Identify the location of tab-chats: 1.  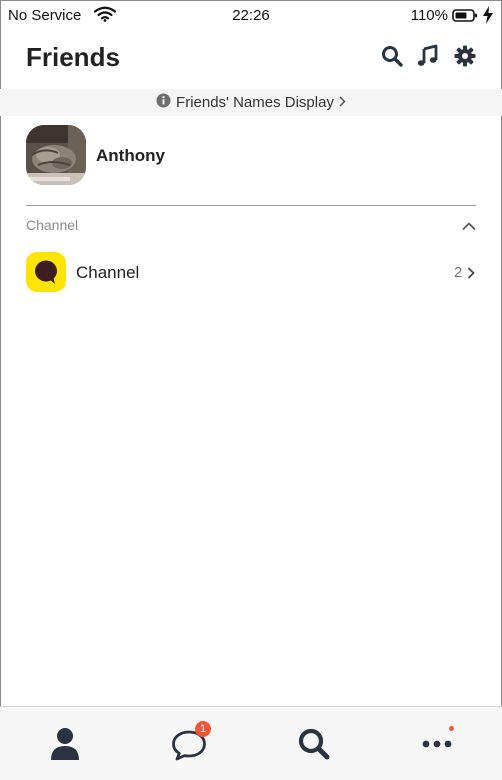
(189, 743).